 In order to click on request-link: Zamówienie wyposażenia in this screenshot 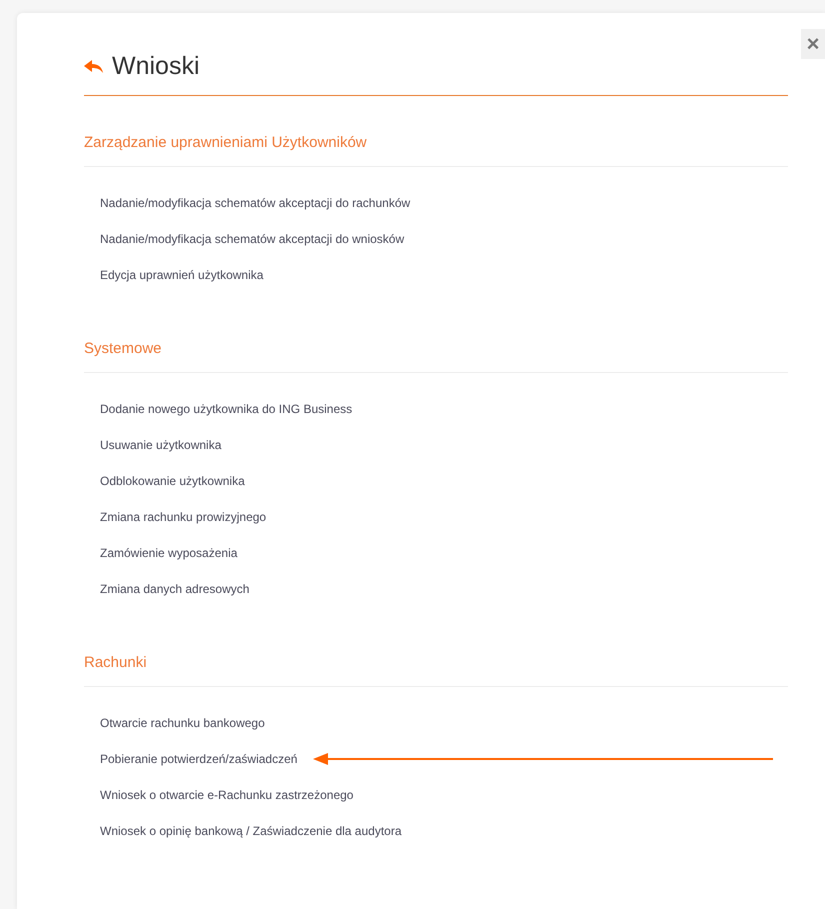, I will do `click(169, 553)`.